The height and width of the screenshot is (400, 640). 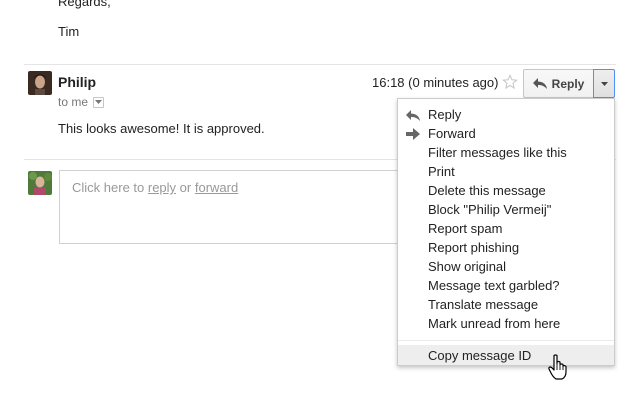 I want to click on recipient-summary: to me, so click(x=81, y=102).